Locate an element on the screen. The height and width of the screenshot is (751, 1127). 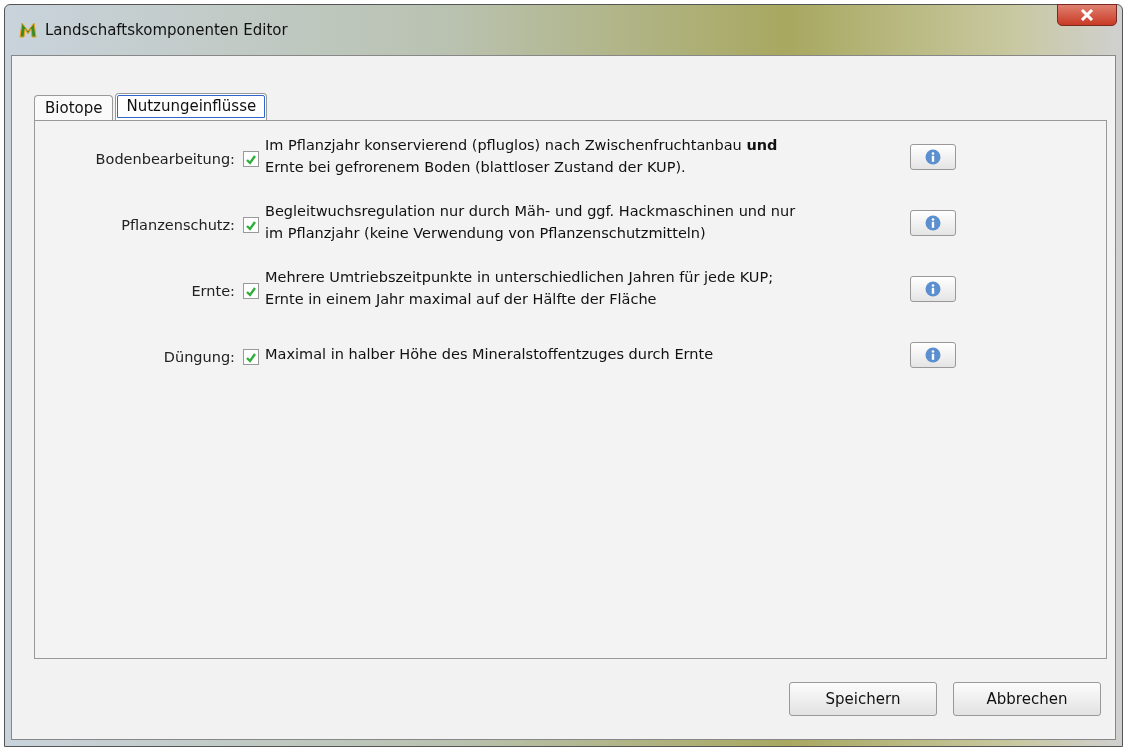
dialog-button: Speichern is located at coordinates (863, 699).